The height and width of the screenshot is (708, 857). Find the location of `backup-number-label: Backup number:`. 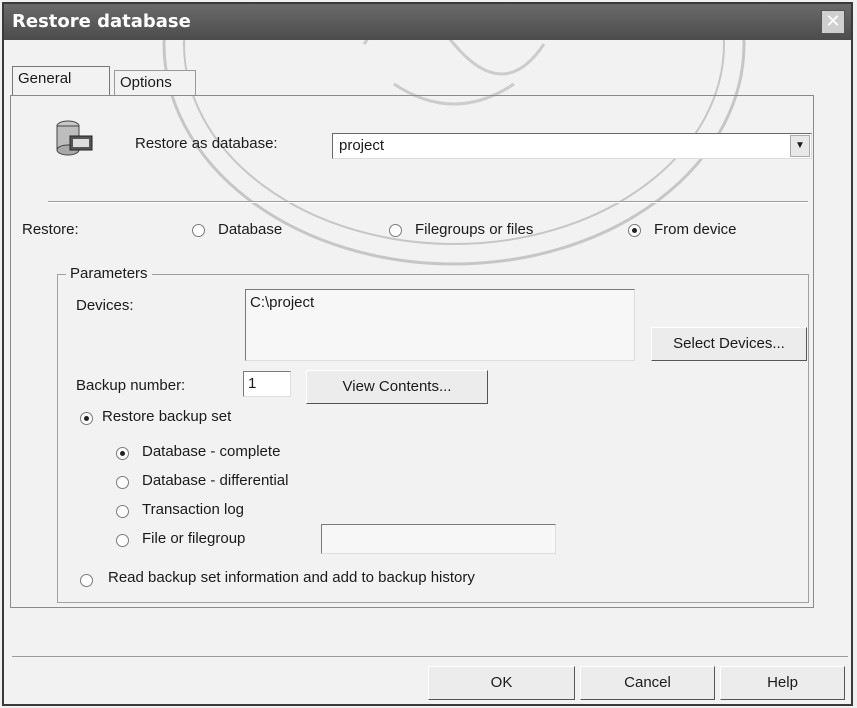

backup-number-label: Backup number: is located at coordinates (131, 385).